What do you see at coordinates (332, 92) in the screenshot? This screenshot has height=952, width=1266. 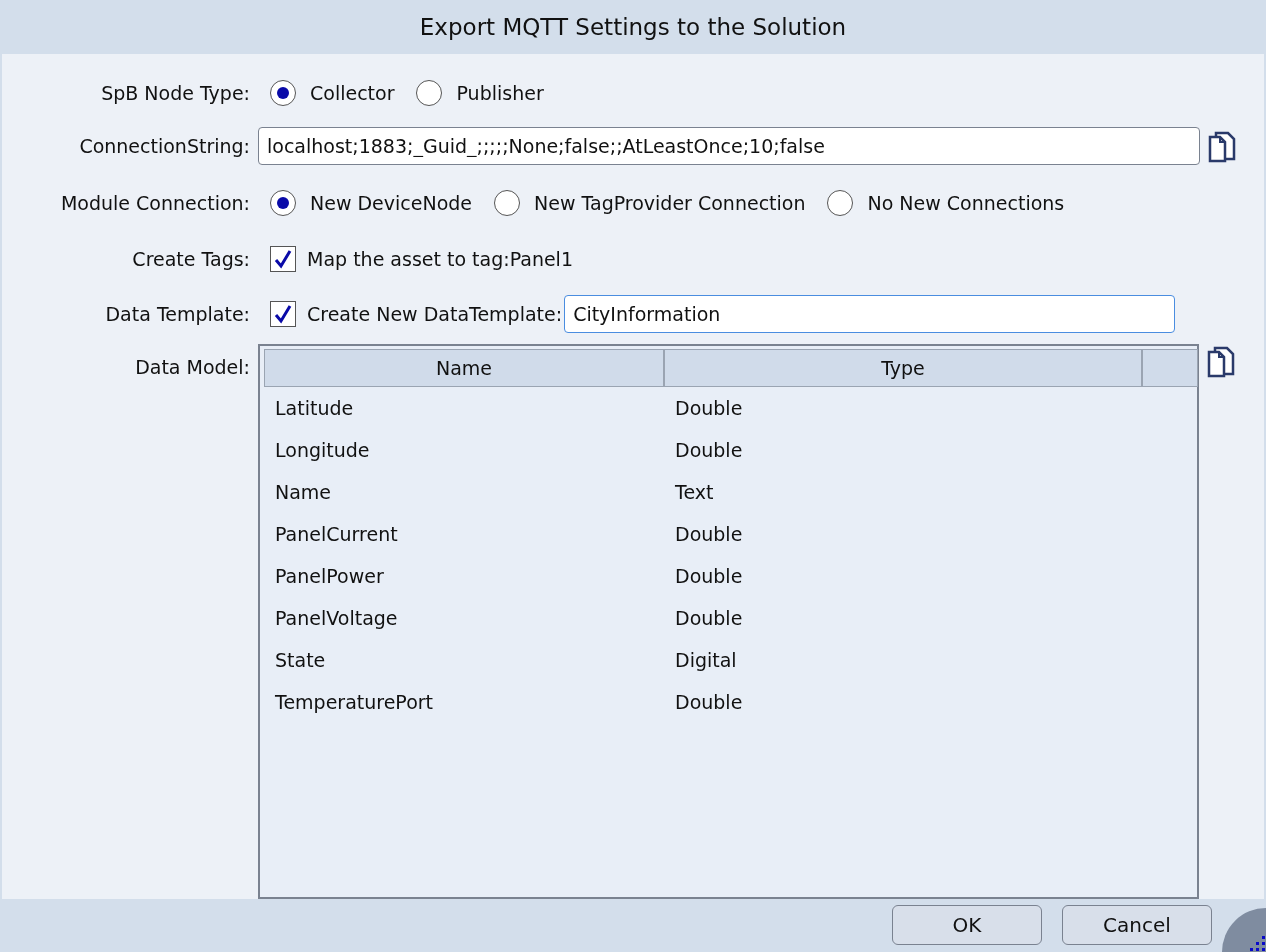 I see `radio-option: Collector` at bounding box center [332, 92].